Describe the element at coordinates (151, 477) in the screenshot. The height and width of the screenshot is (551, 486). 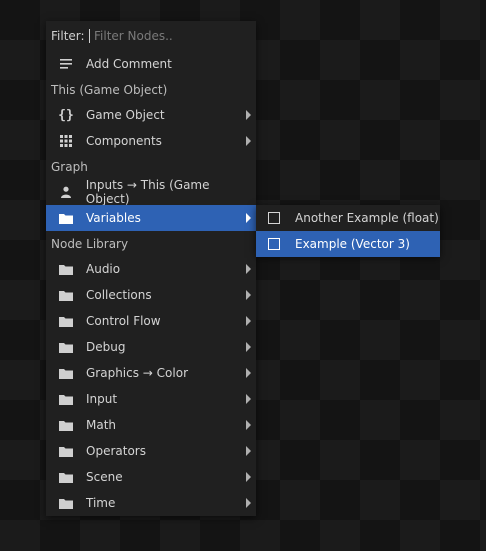
I see `library-item-scene: Scene` at that location.